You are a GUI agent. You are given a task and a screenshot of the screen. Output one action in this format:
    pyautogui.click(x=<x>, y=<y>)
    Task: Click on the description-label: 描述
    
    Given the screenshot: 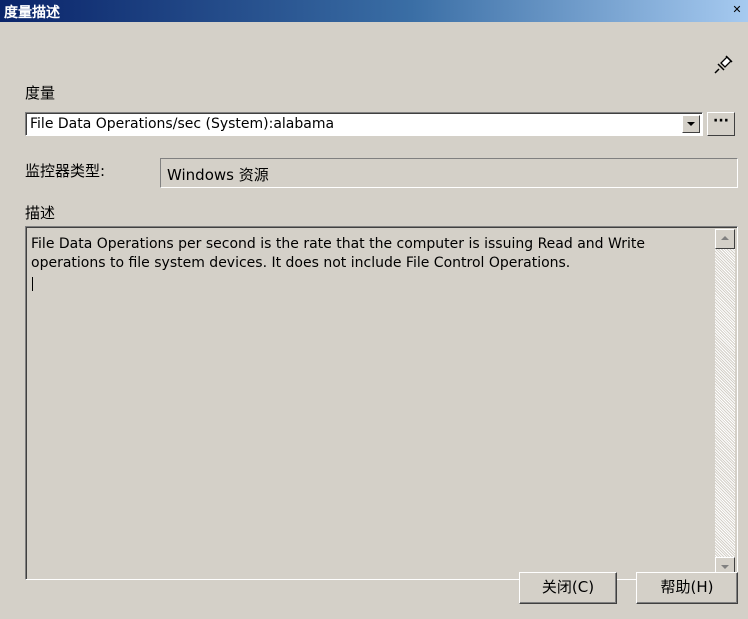 What is the action you would take?
    pyautogui.click(x=40, y=213)
    